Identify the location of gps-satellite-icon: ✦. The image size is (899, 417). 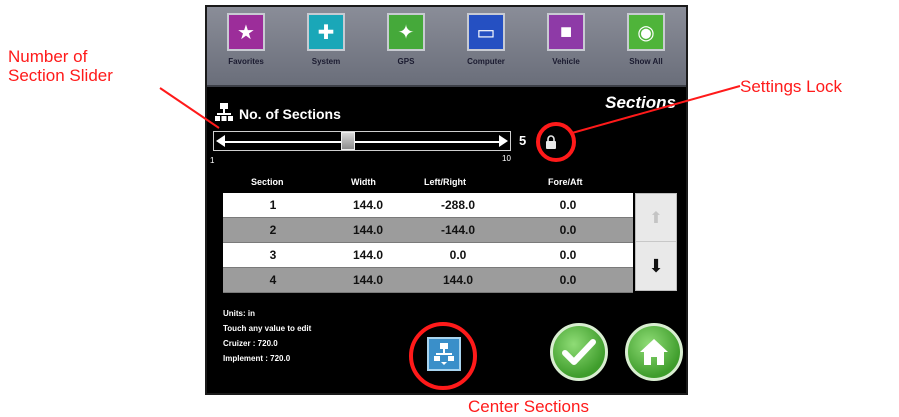
(406, 32).